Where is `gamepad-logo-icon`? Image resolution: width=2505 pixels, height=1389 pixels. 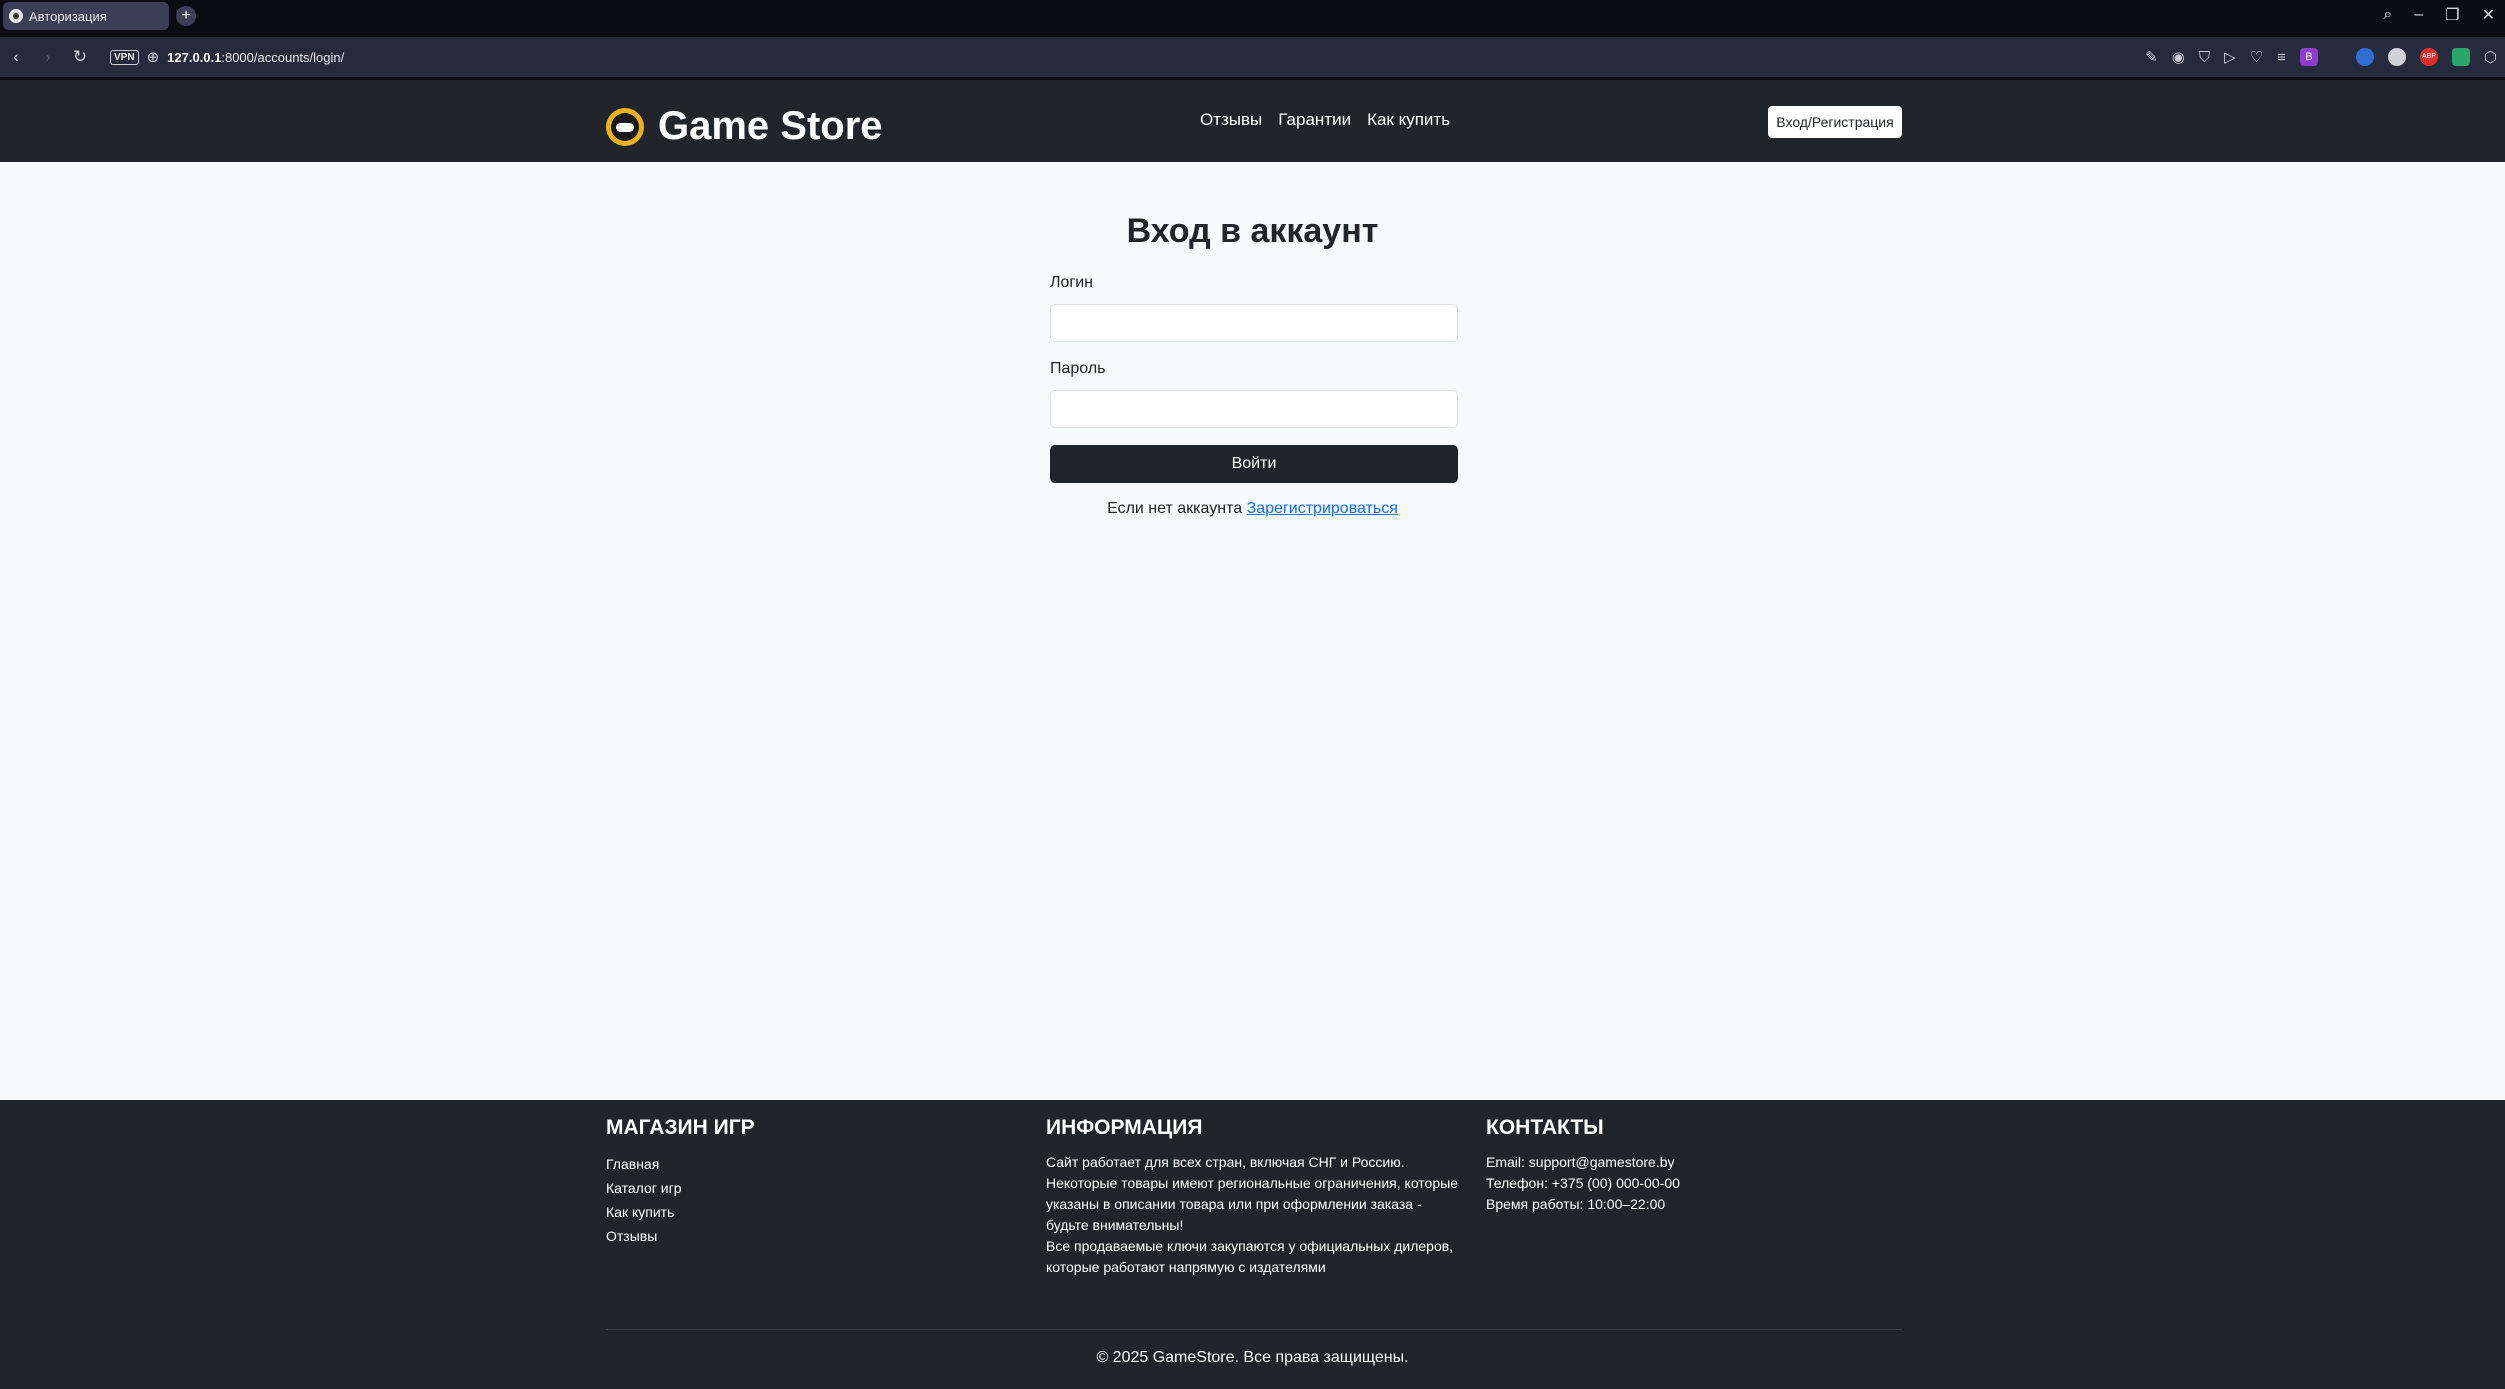
gamepad-logo-icon is located at coordinates (625, 126).